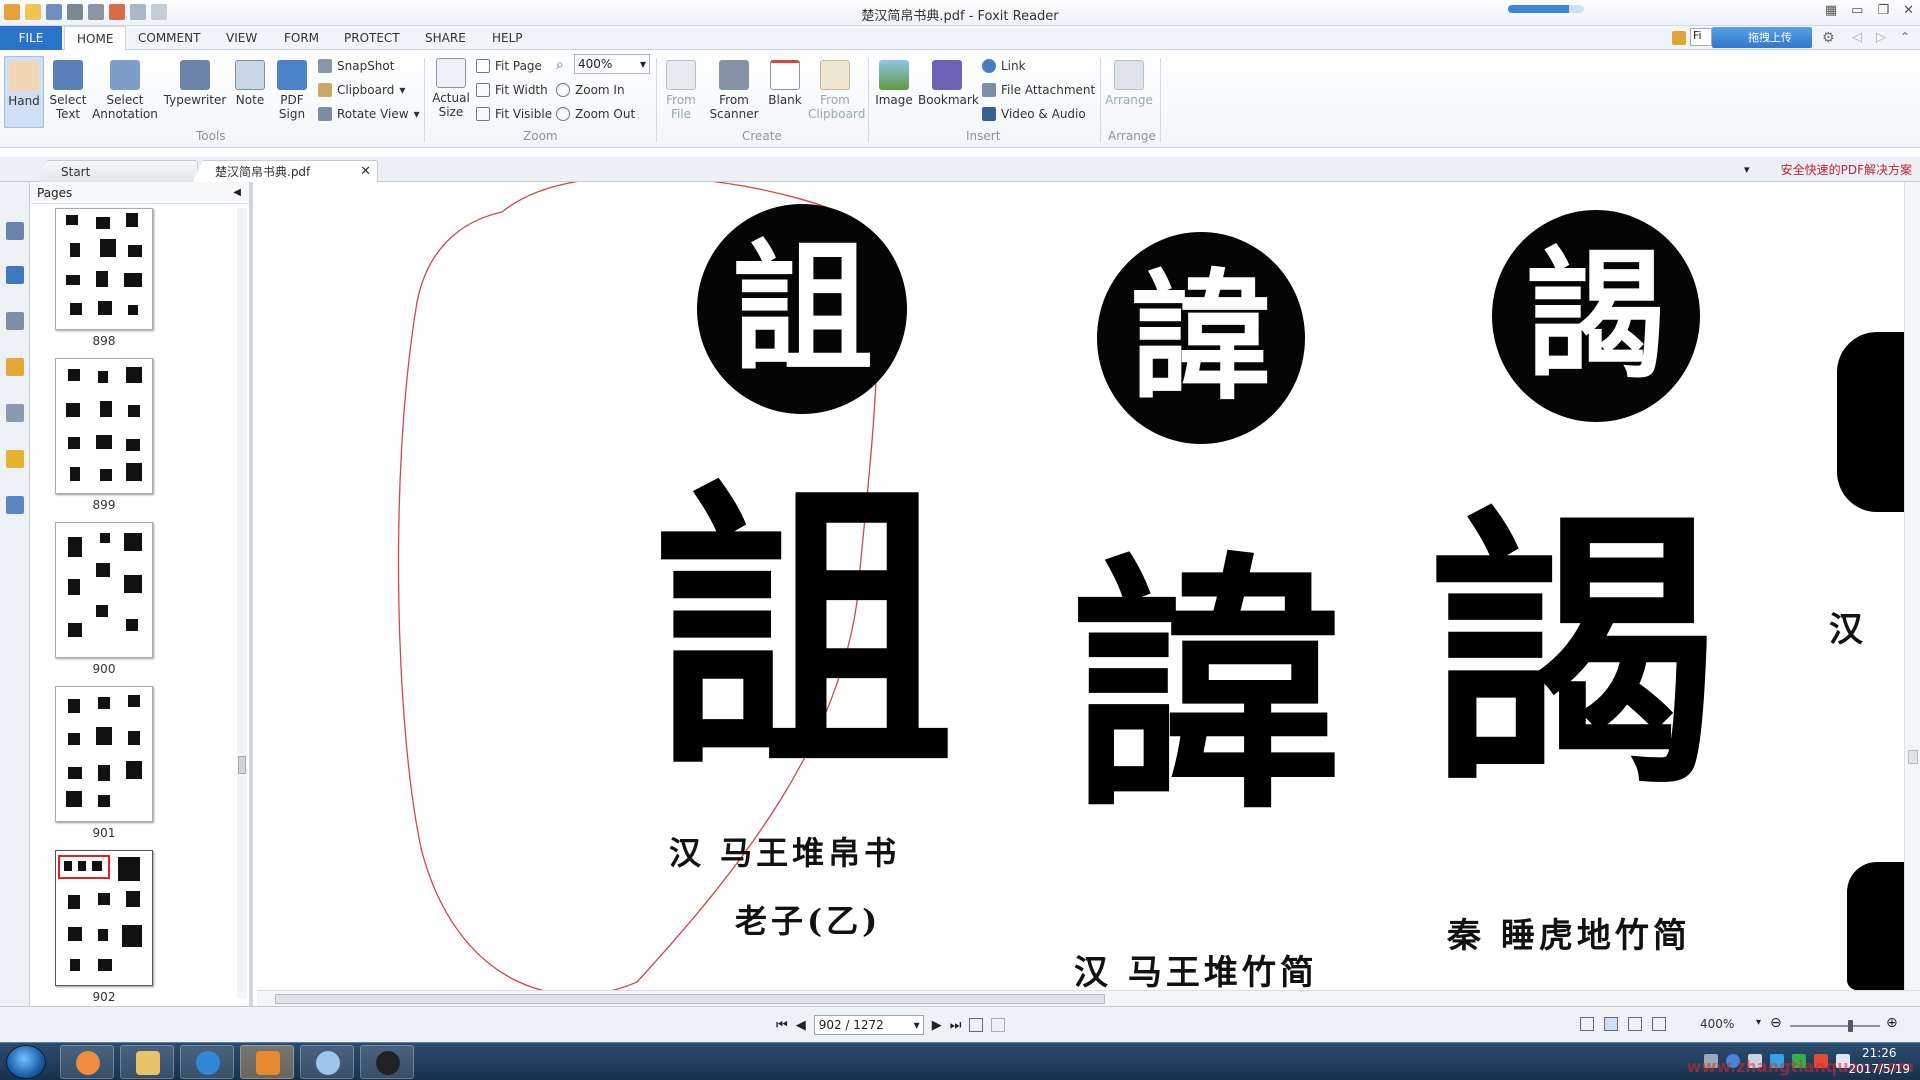 The height and width of the screenshot is (1080, 1920). What do you see at coordinates (207, 1062) in the screenshot?
I see `taskbar-browser` at bounding box center [207, 1062].